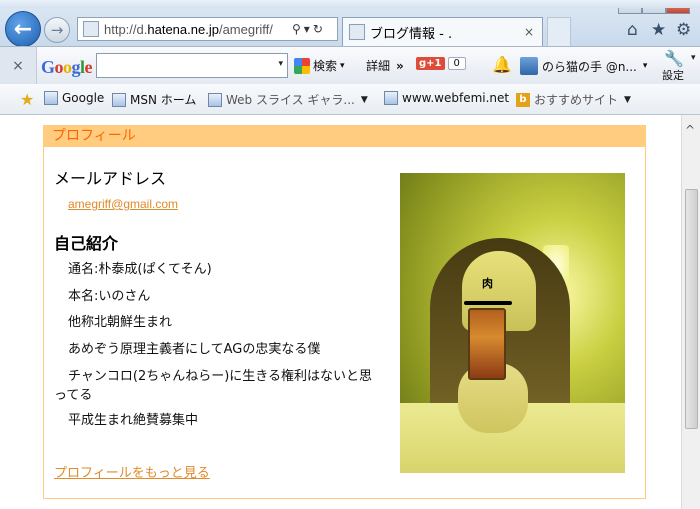  What do you see at coordinates (632, 30) in the screenshot?
I see `home-icon: ⌂` at bounding box center [632, 30].